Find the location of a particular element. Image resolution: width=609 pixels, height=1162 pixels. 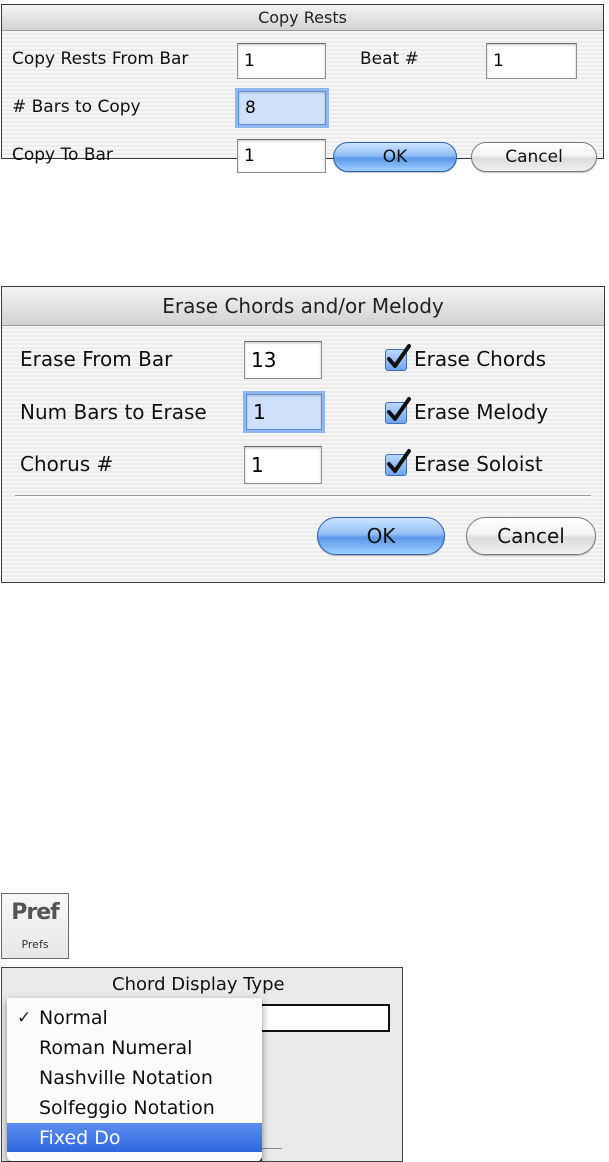

menu-item-roman-numeral: Roman Numeral is located at coordinates (134, 1047).